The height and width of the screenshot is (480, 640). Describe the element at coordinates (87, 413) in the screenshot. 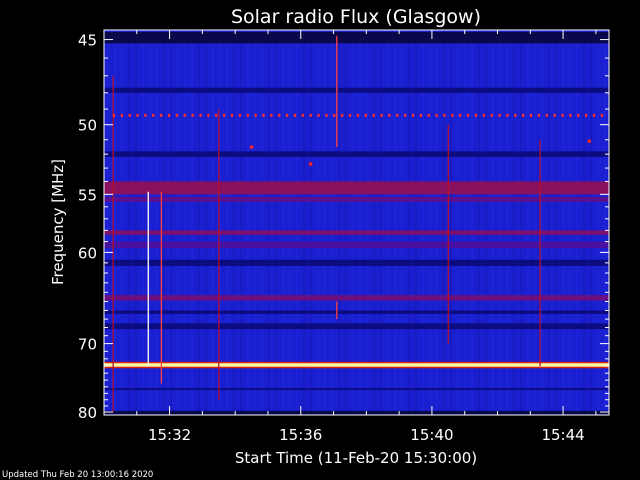

I see `y-tick-label: 80` at that location.